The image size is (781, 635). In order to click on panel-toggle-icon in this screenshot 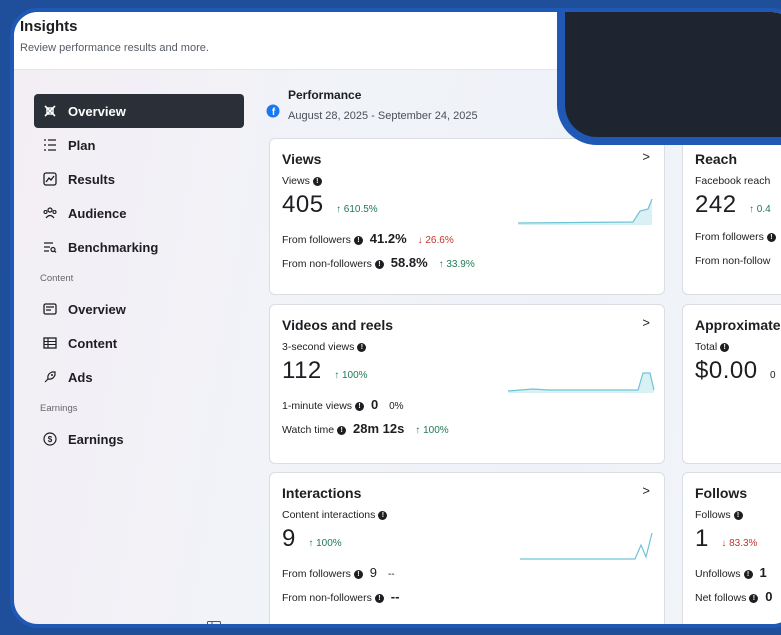, I will do `click(214, 621)`.